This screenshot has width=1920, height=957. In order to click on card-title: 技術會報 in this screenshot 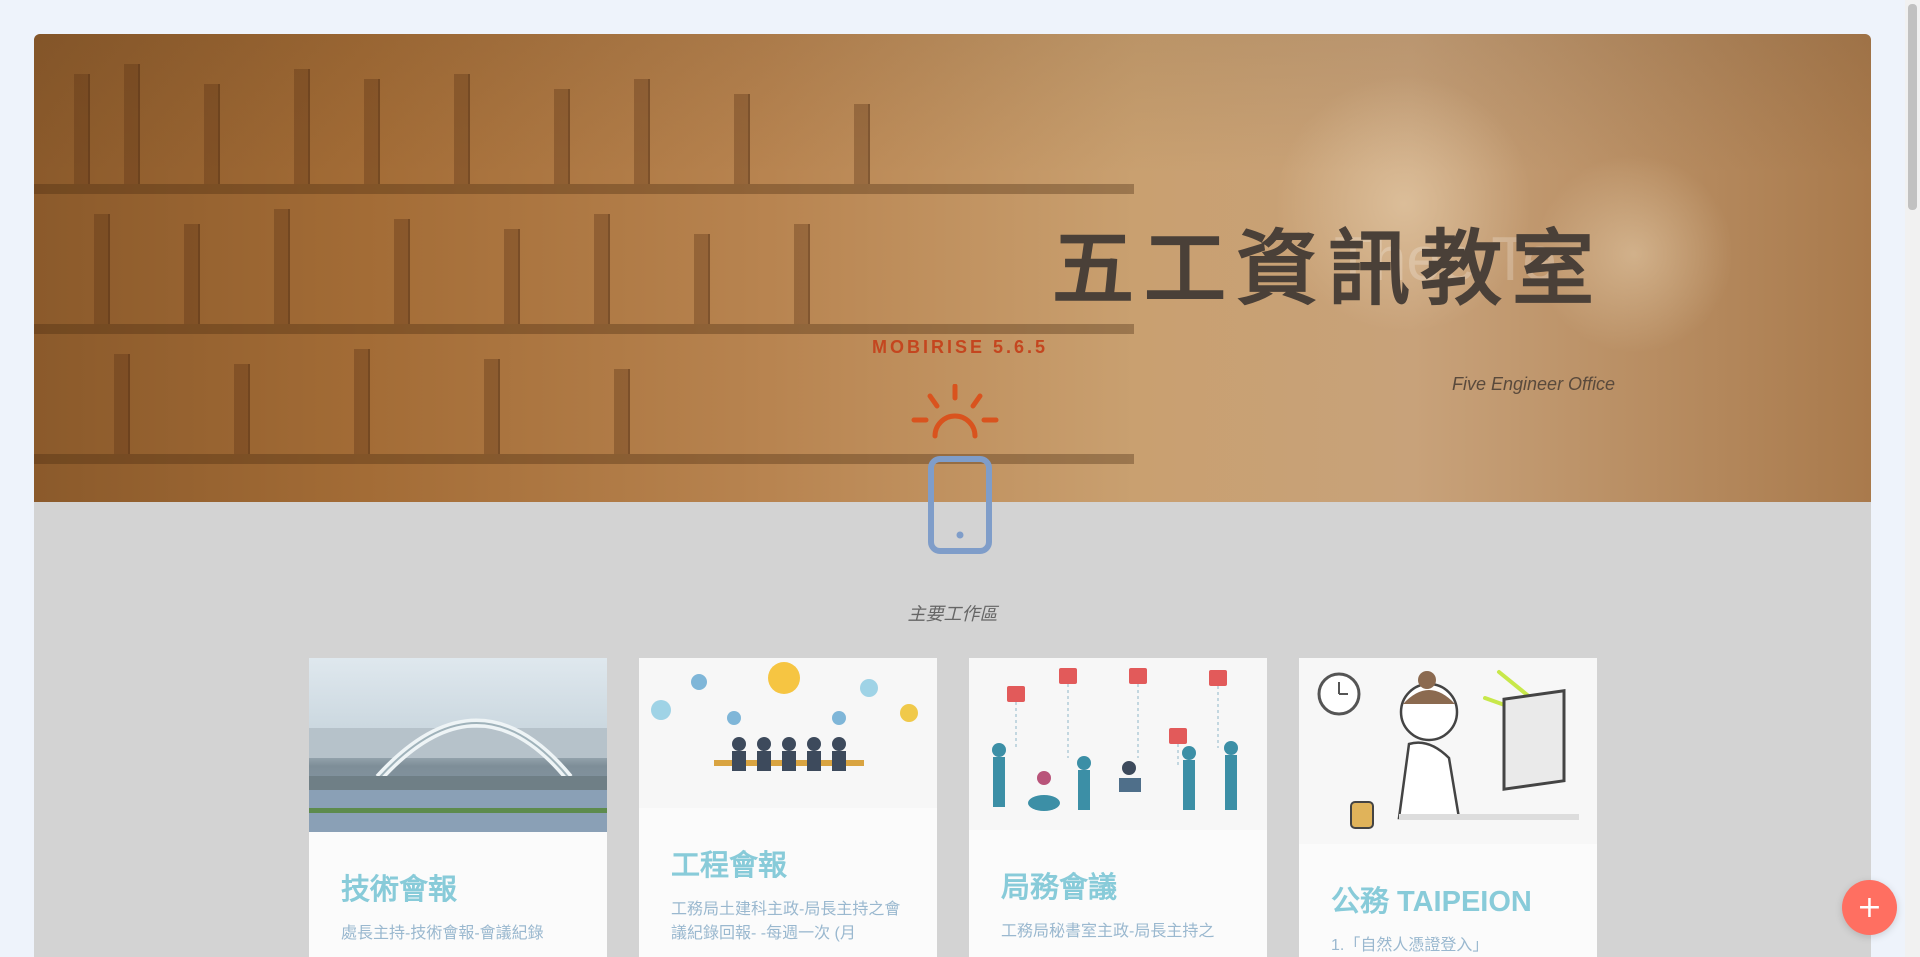, I will do `click(399, 890)`.